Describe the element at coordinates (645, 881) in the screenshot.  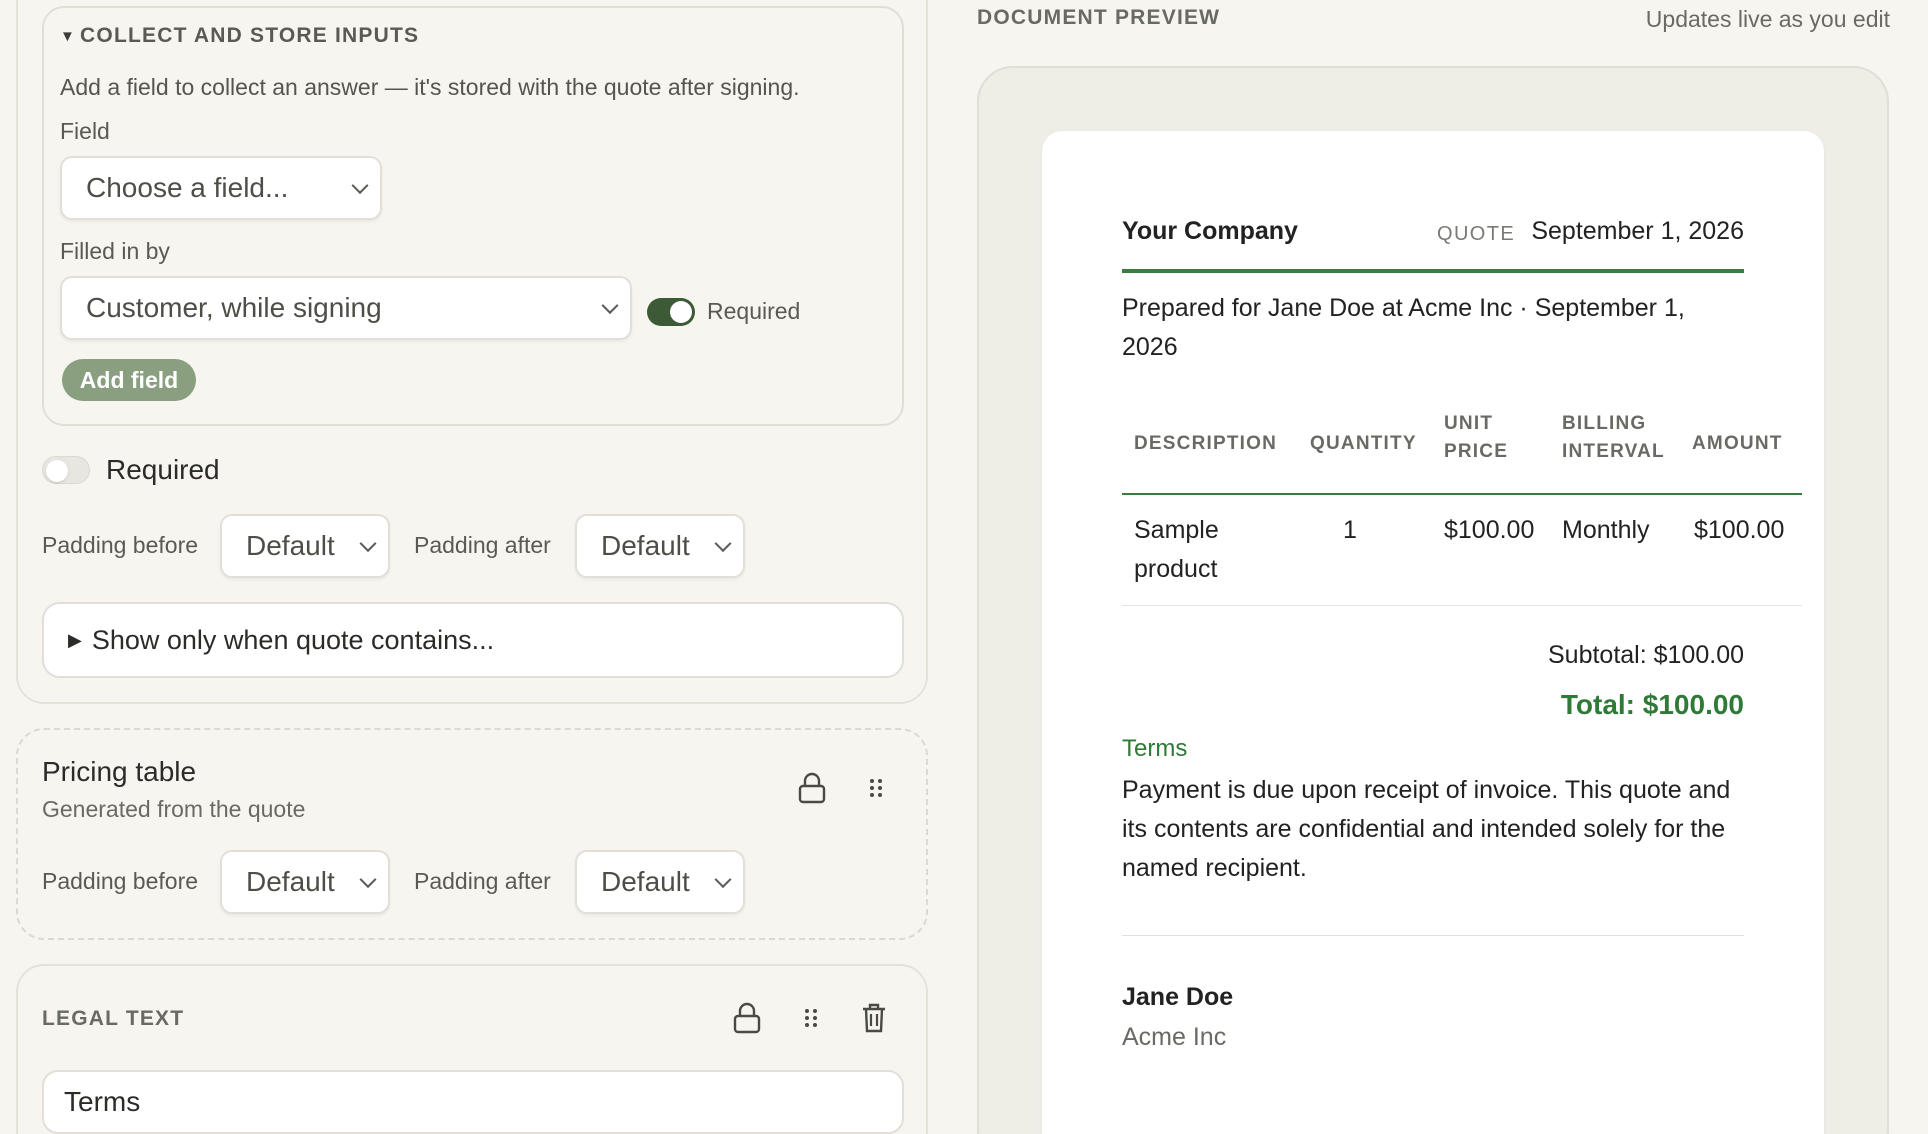
I see `pt-padding-after-value: Default` at that location.